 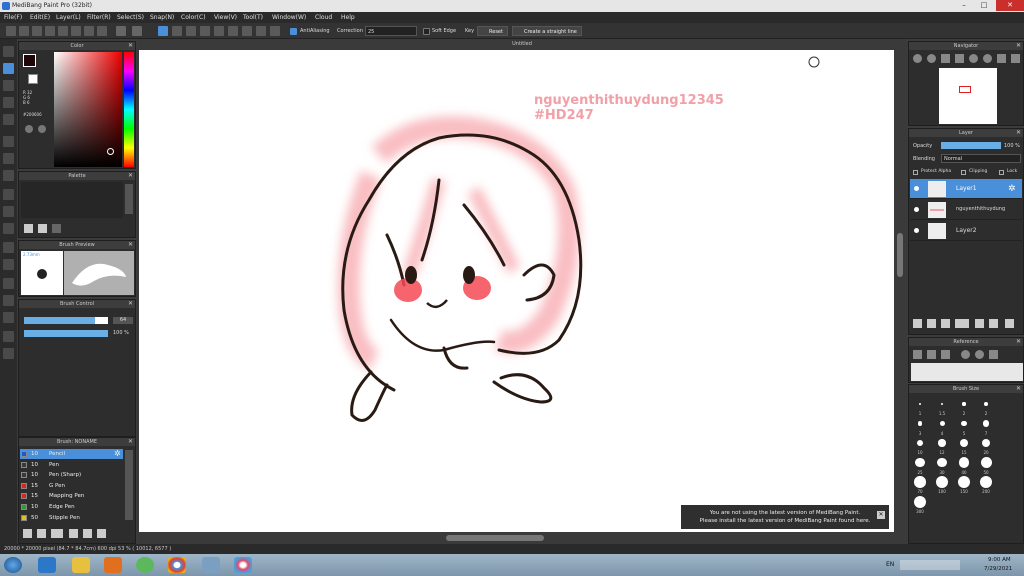 What do you see at coordinates (162, 17) in the screenshot?
I see `menu-snap: Snap(N)` at bounding box center [162, 17].